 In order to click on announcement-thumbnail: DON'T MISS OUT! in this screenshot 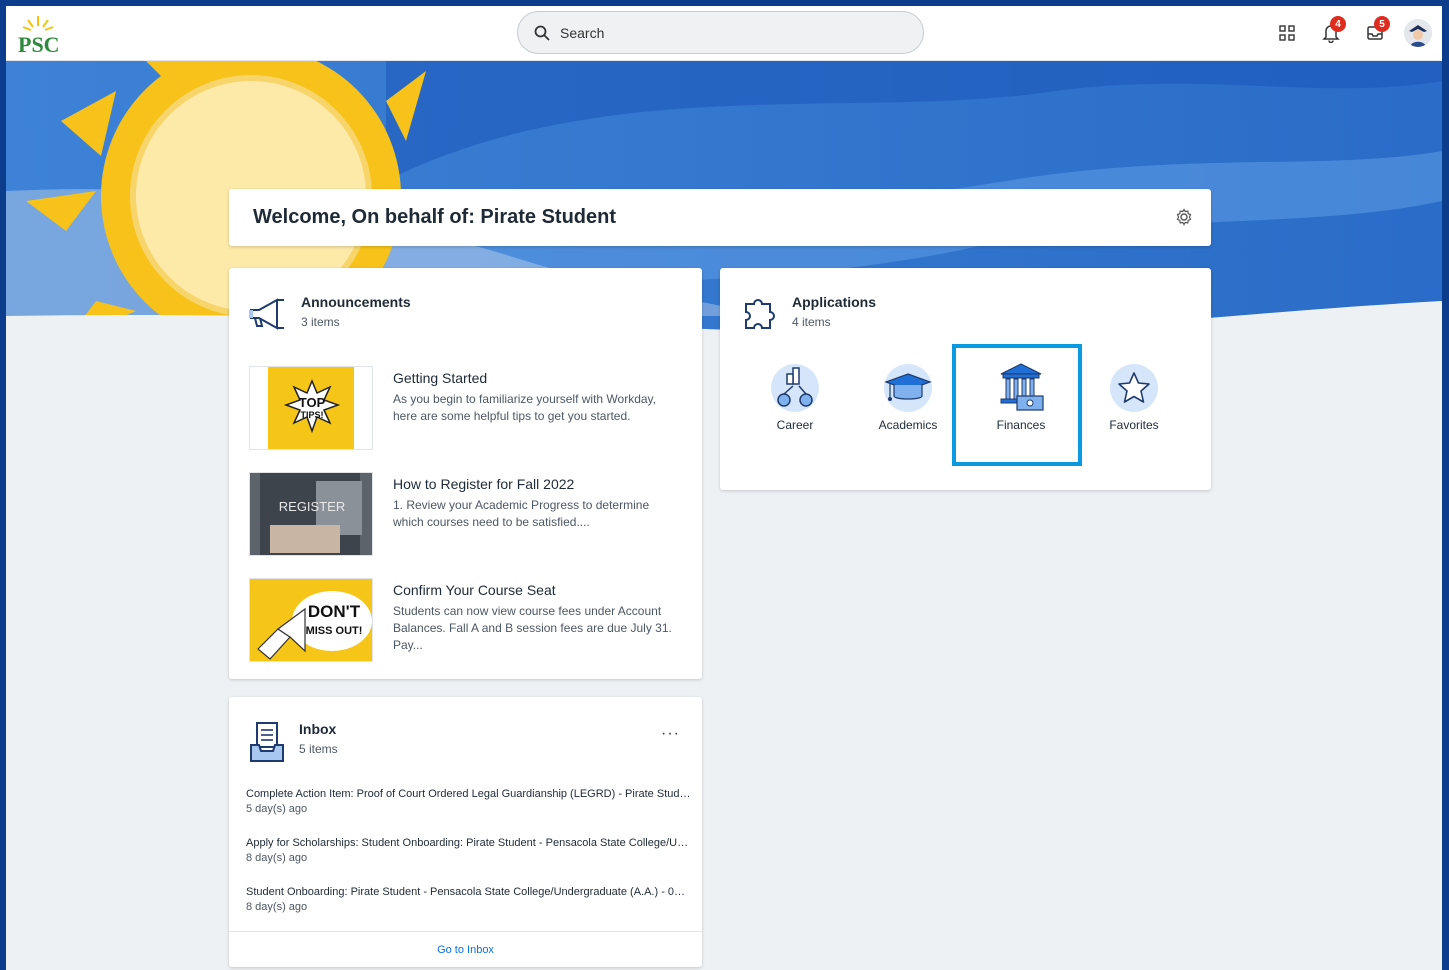, I will do `click(311, 620)`.